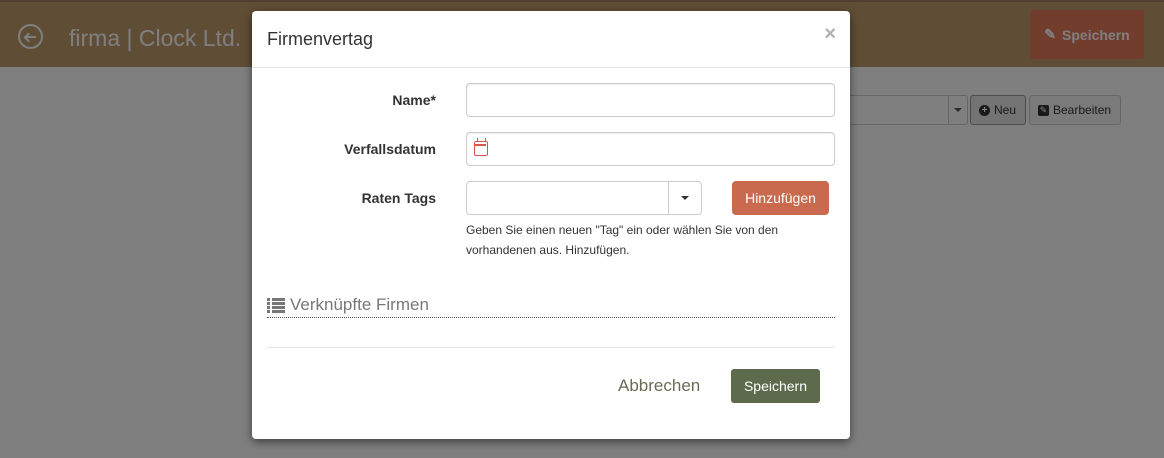  Describe the element at coordinates (780, 198) in the screenshot. I see `add-tag-button: Hinzufügen` at that location.